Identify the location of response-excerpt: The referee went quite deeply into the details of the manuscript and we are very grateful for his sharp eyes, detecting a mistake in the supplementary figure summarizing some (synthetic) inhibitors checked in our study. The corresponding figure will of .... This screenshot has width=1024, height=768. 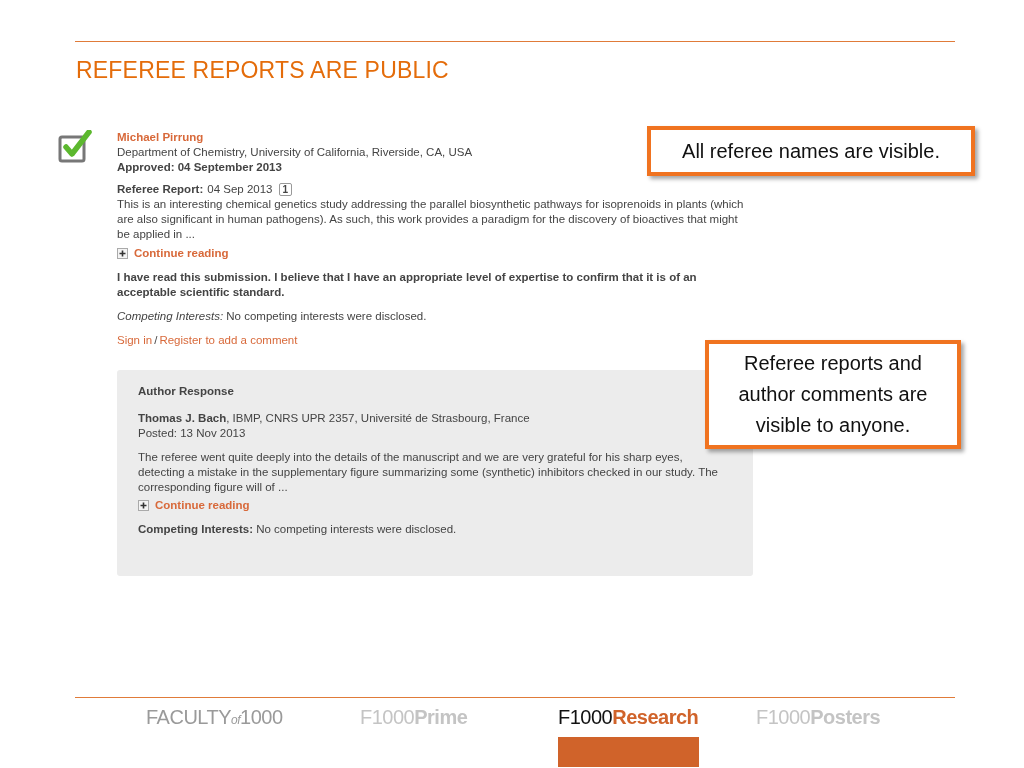
(428, 472).